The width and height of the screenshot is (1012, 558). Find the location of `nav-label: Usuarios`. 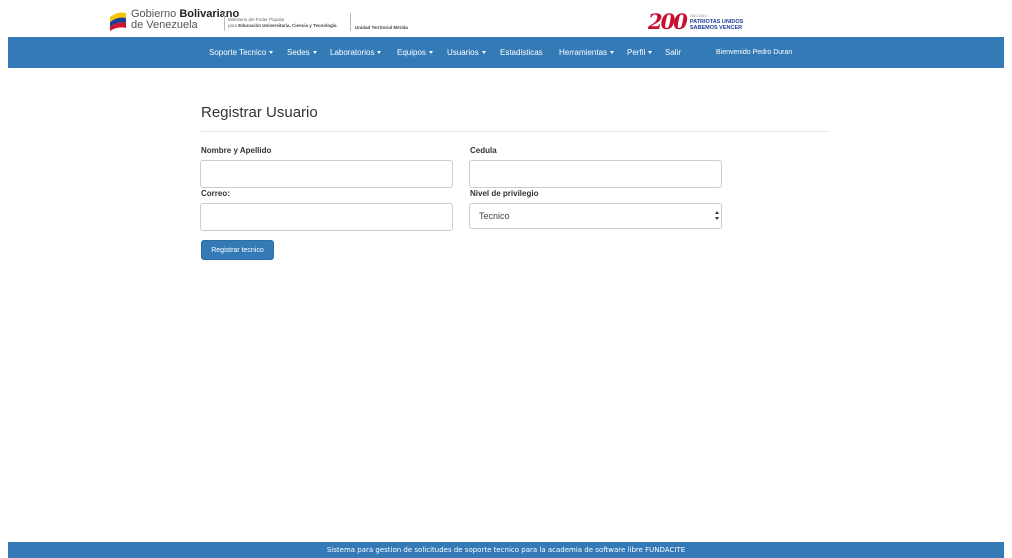

nav-label: Usuarios is located at coordinates (463, 52).